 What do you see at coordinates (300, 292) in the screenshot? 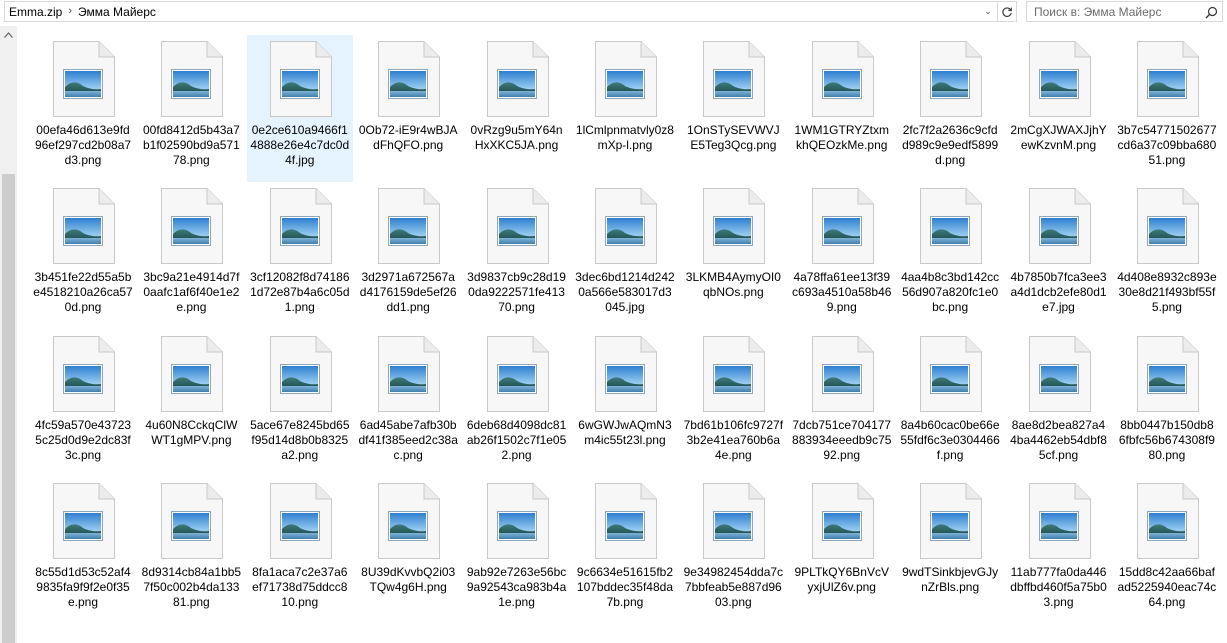
I see `file-name-label: 3cf12082f8d741861d72e87b4a6c05d1.png` at bounding box center [300, 292].